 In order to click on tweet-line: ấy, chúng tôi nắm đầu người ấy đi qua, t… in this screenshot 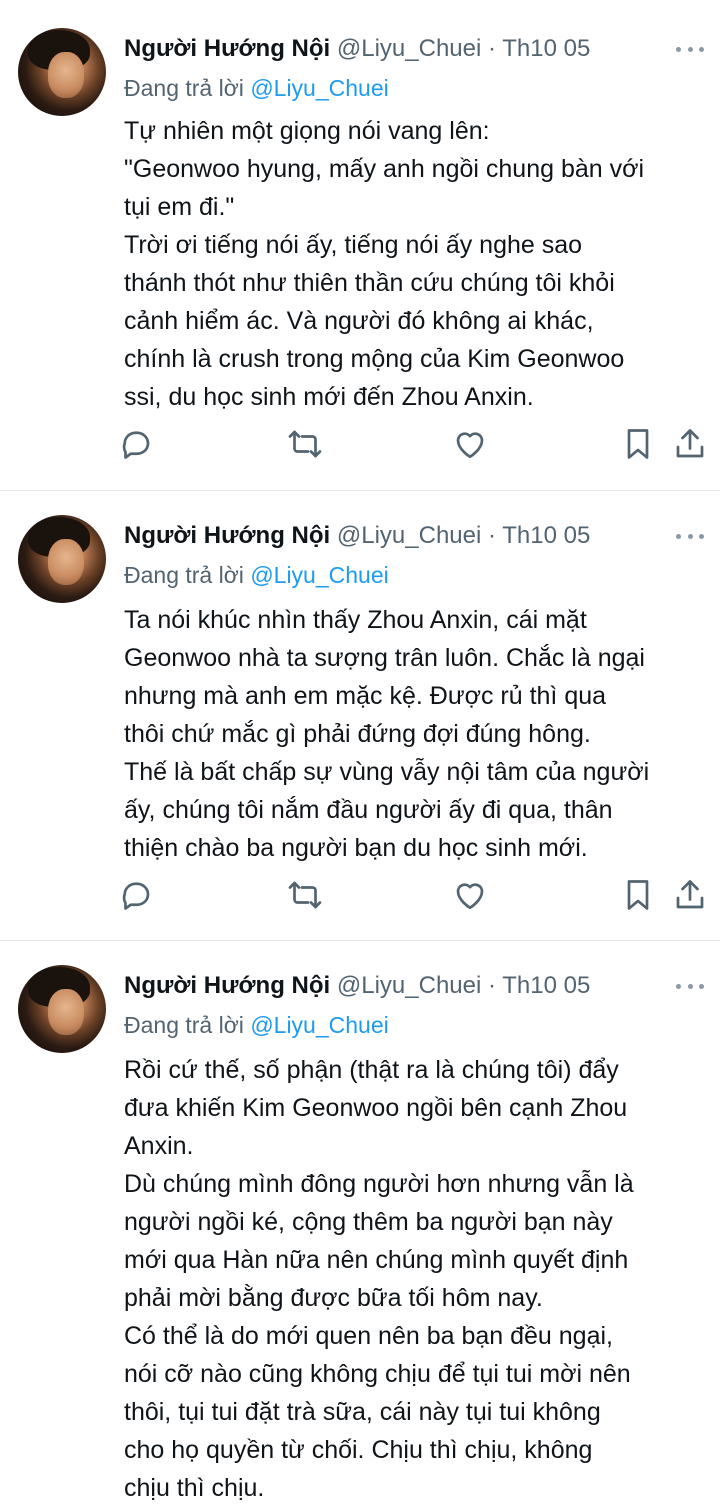, I will do `click(368, 810)`.